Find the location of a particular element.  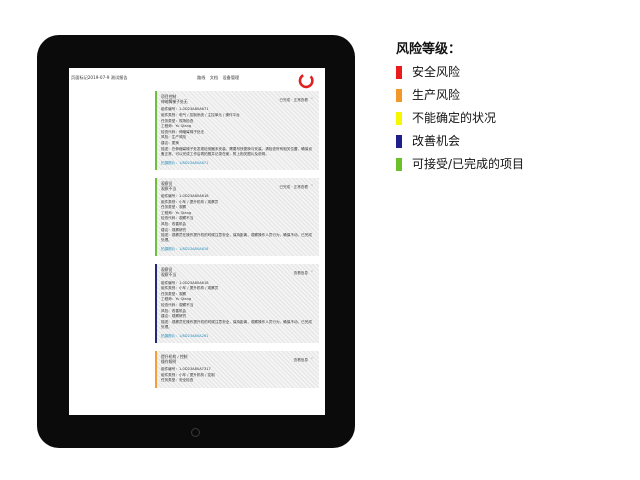

legend-item-safety-risk: 安全风险 is located at coordinates (496, 75).